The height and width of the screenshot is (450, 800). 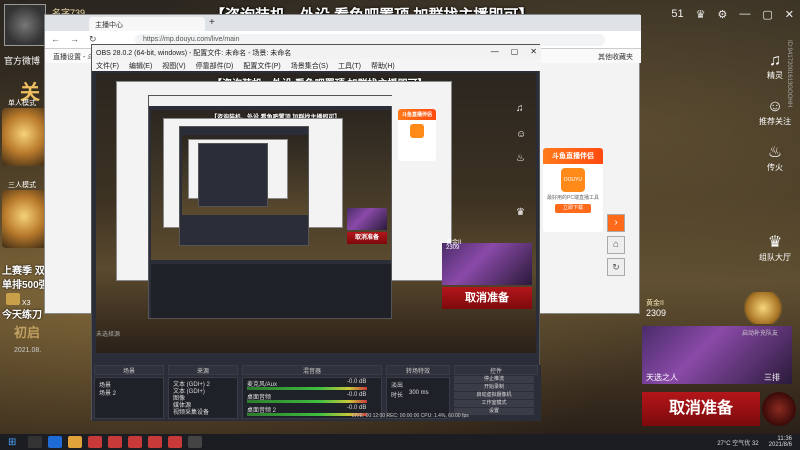 What do you see at coordinates (775, 152) in the screenshot?
I see `fire-icon: ♨` at bounding box center [775, 152].